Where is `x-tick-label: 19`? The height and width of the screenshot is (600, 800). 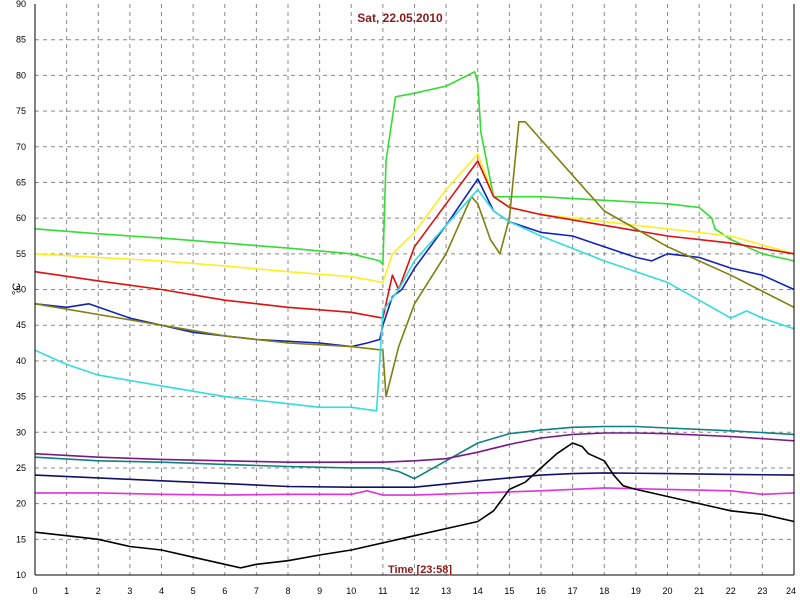 x-tick-label: 19 is located at coordinates (636, 591).